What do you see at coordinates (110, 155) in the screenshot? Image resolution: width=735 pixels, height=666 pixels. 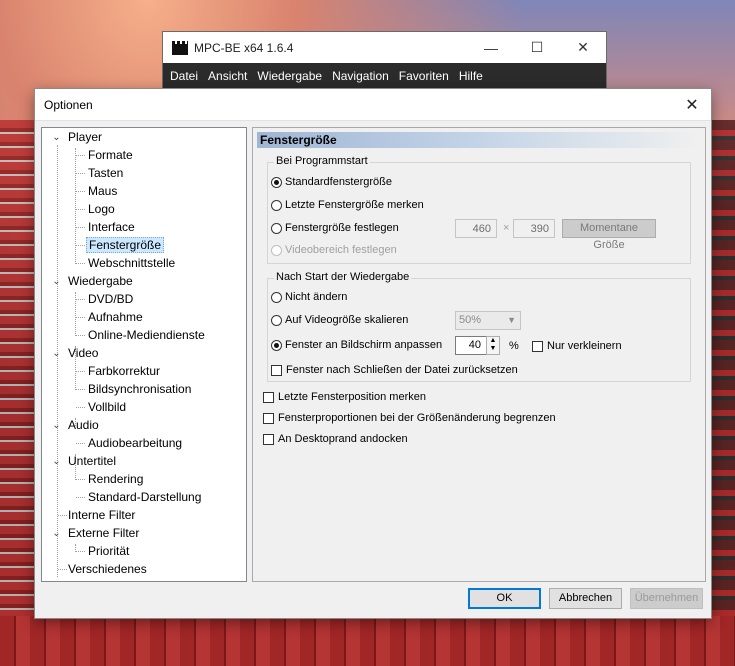 I see `tree-item-formate: Formate` at bounding box center [110, 155].